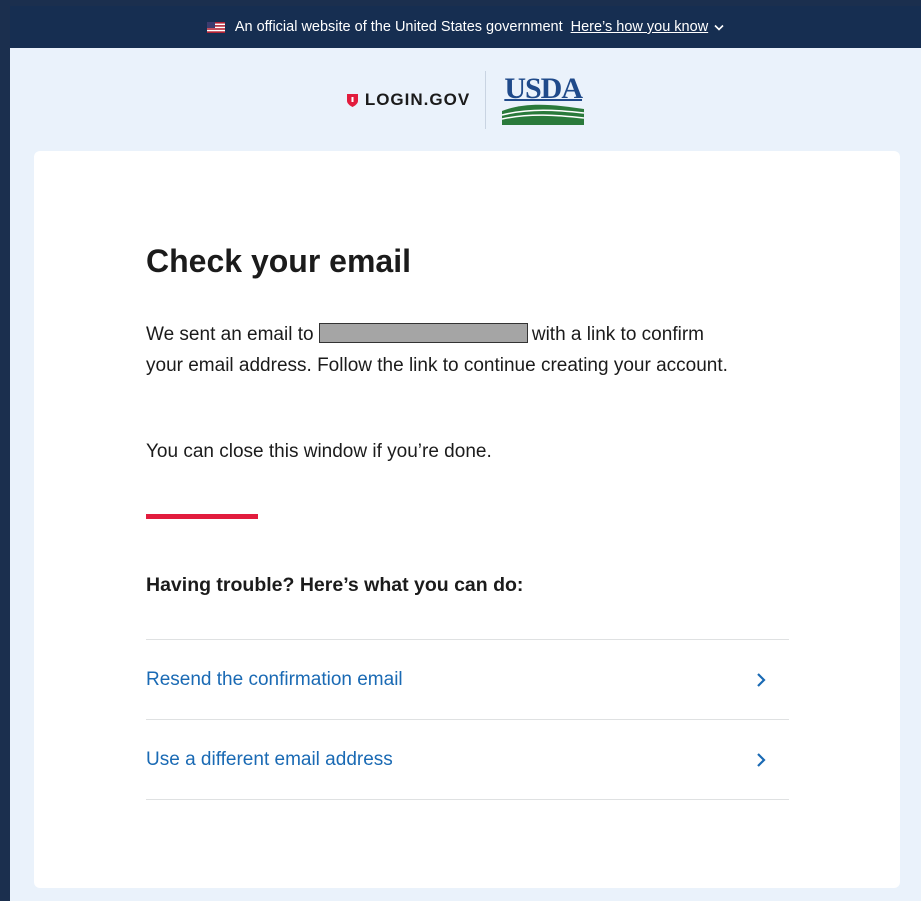 The width and height of the screenshot is (921, 901). I want to click on heres-how-you-know-link: Here’s how you know, so click(648, 27).